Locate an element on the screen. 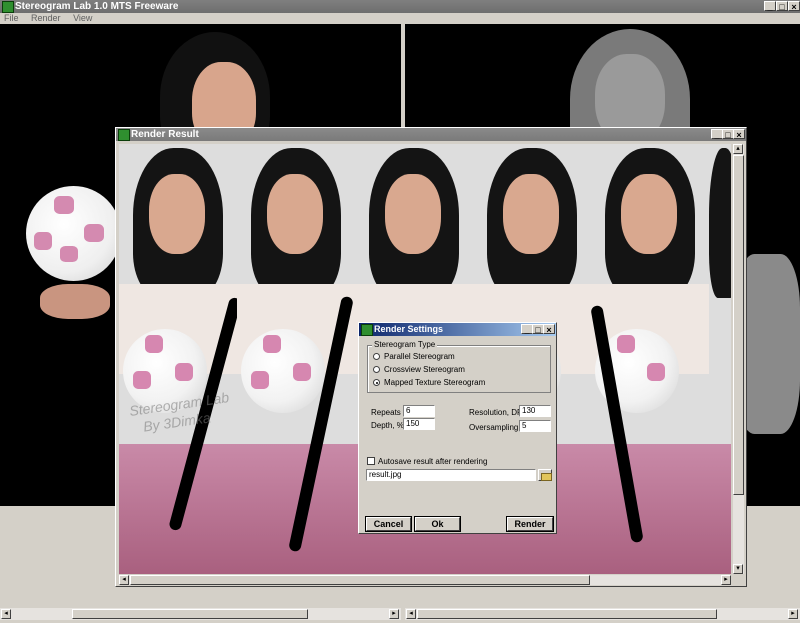 The image size is (800, 623). horizontal-scrollbar: ◂ ▸ is located at coordinates (425, 580).